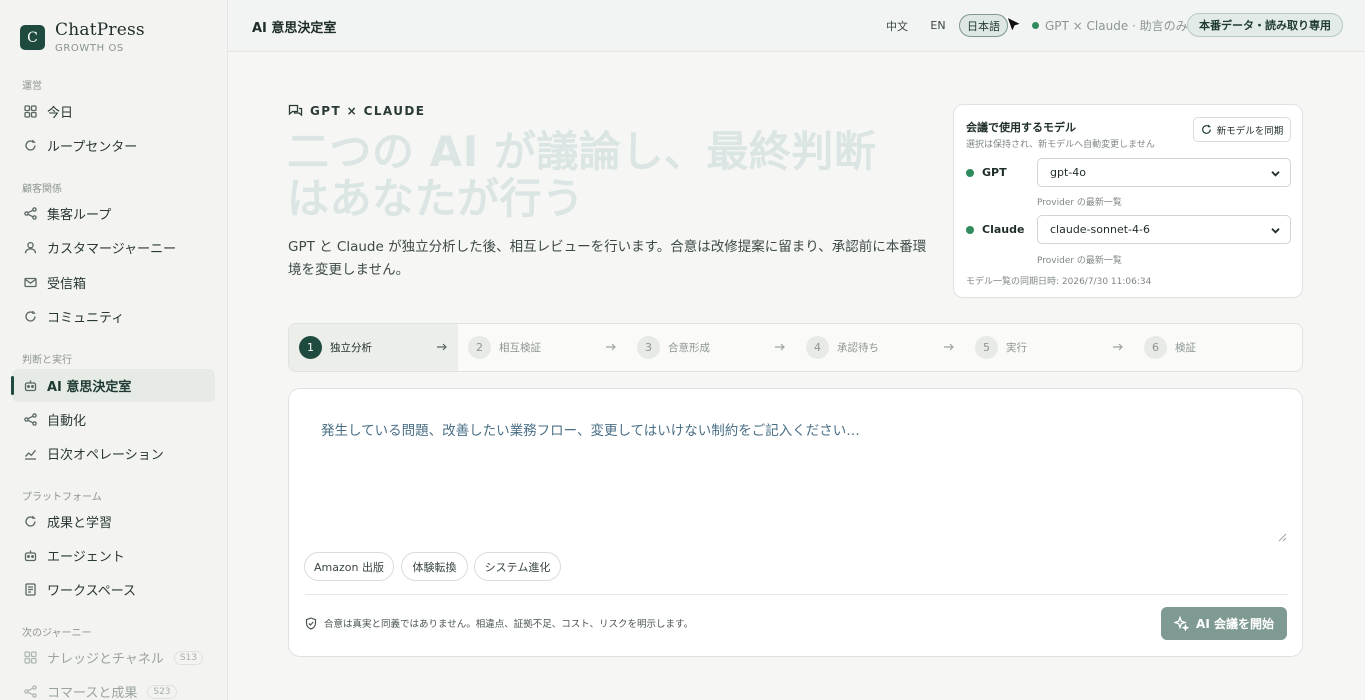 The height and width of the screenshot is (700, 1365). I want to click on sidebar-item-today: 今日, so click(113, 111).